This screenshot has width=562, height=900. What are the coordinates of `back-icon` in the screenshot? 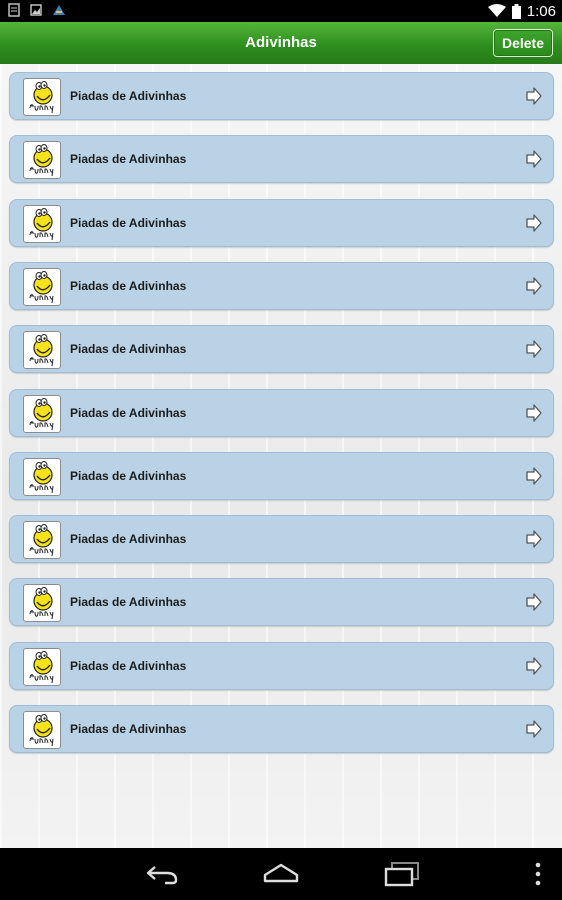 It's located at (162, 873).